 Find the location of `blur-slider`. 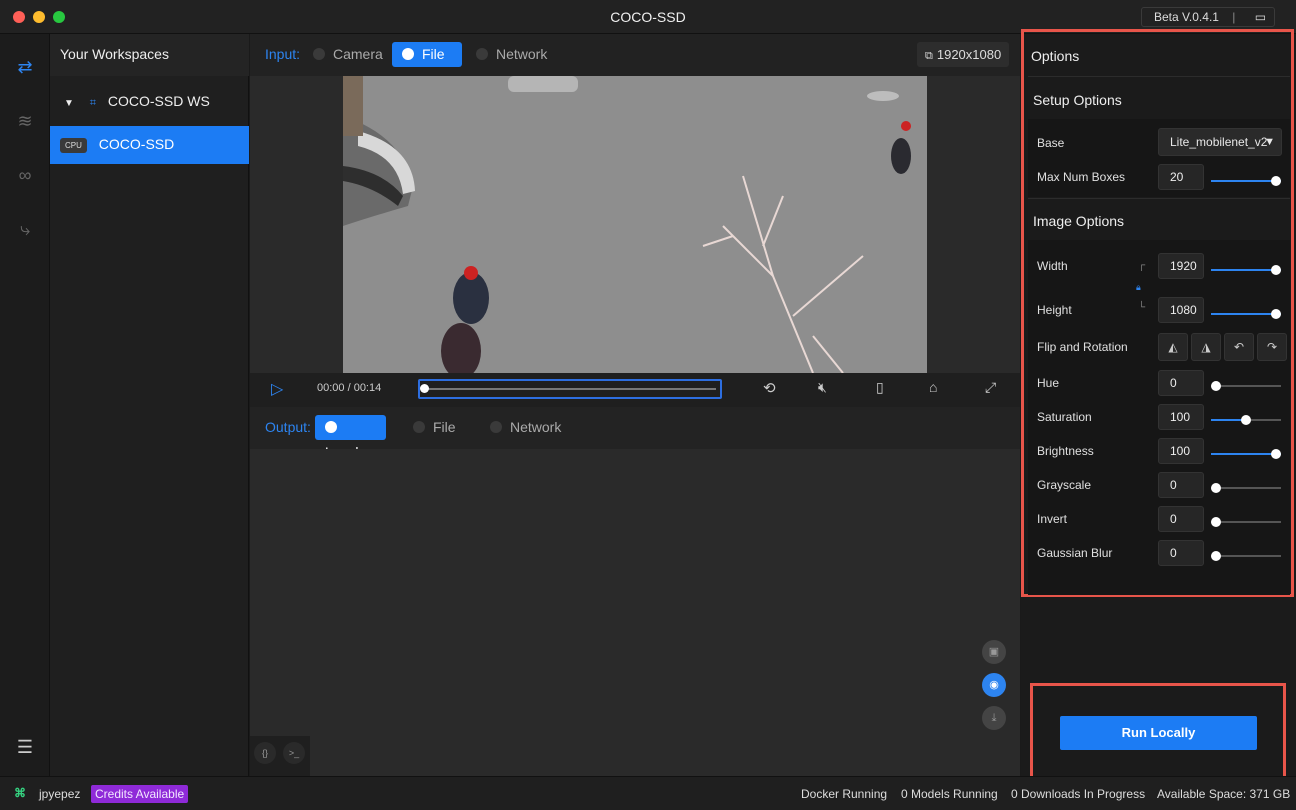

blur-slider is located at coordinates (1246, 556).